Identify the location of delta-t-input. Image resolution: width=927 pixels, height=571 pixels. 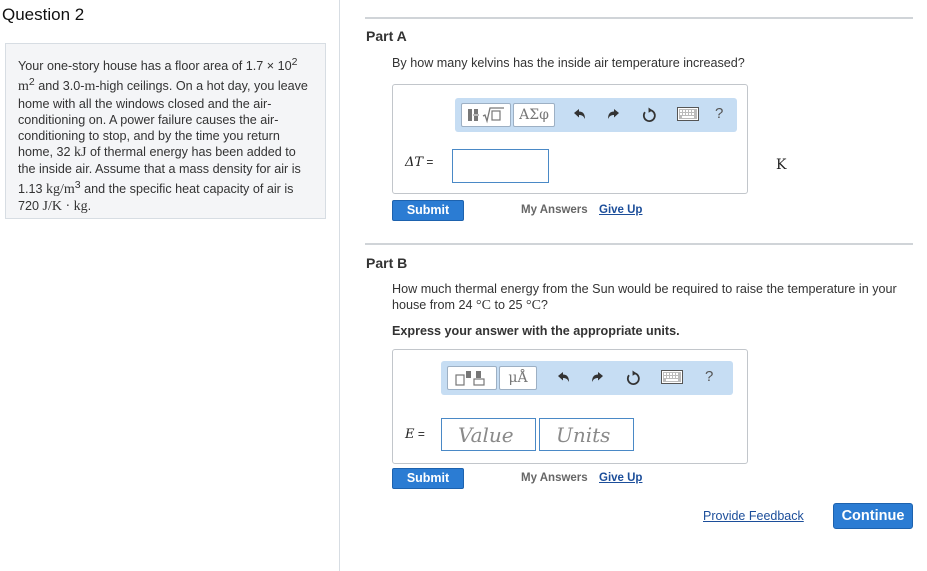
(500, 166).